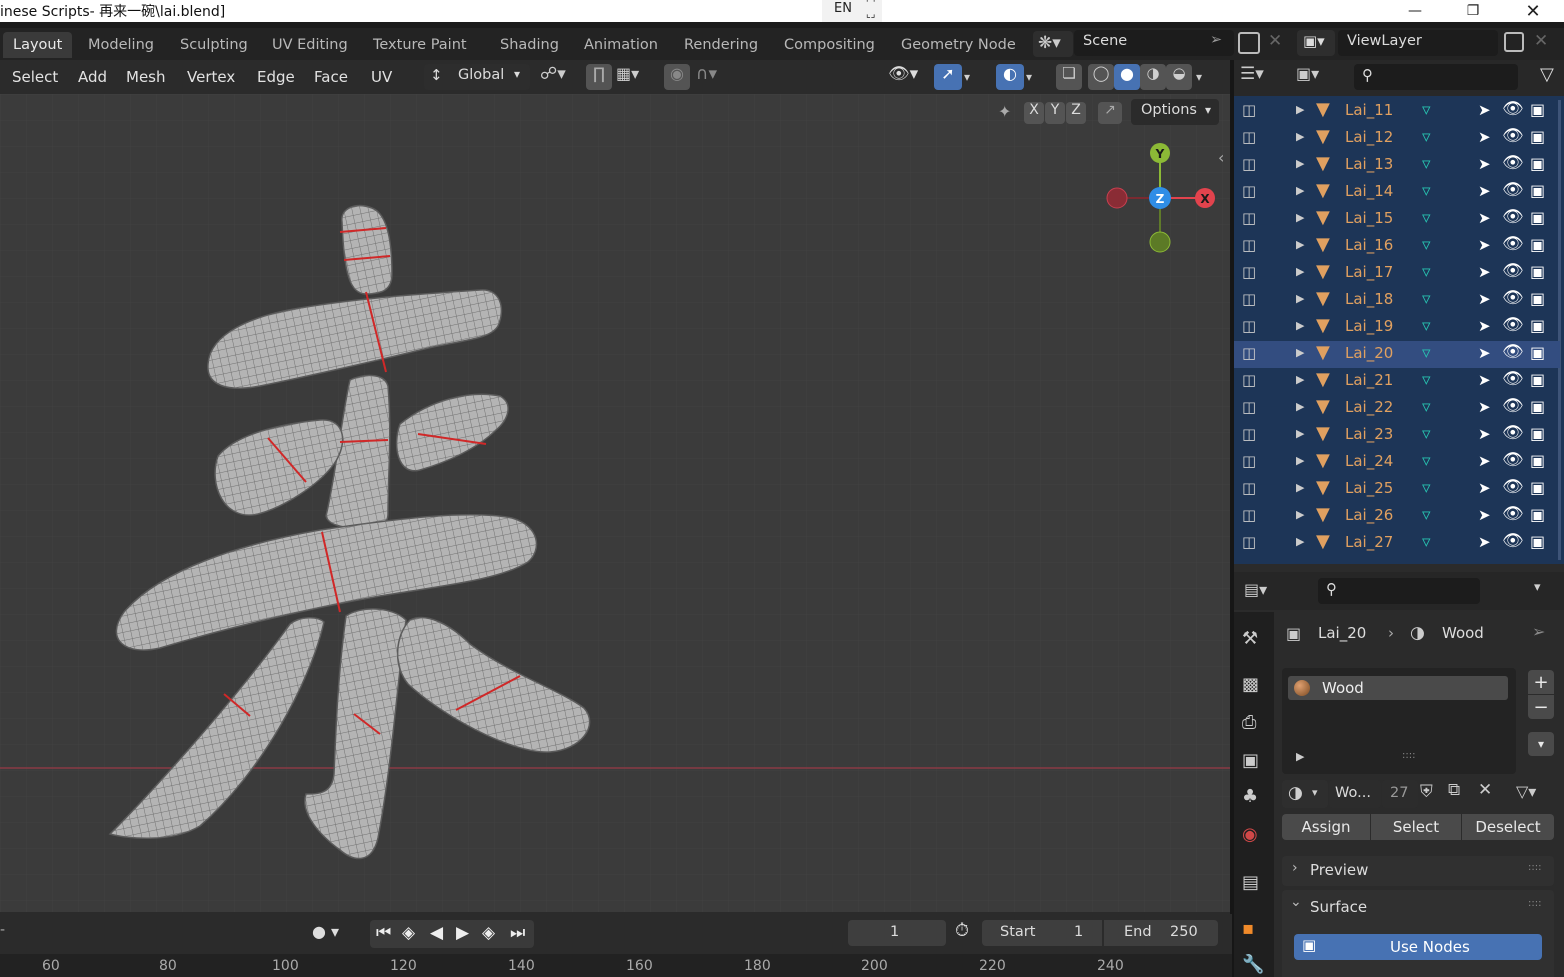 The image size is (1564, 977). Describe the element at coordinates (1397, 138) in the screenshot. I see `outliner-row: ◫ ▶ ▼ Lai_12 ▿ ➤ 👁 ▣` at that location.